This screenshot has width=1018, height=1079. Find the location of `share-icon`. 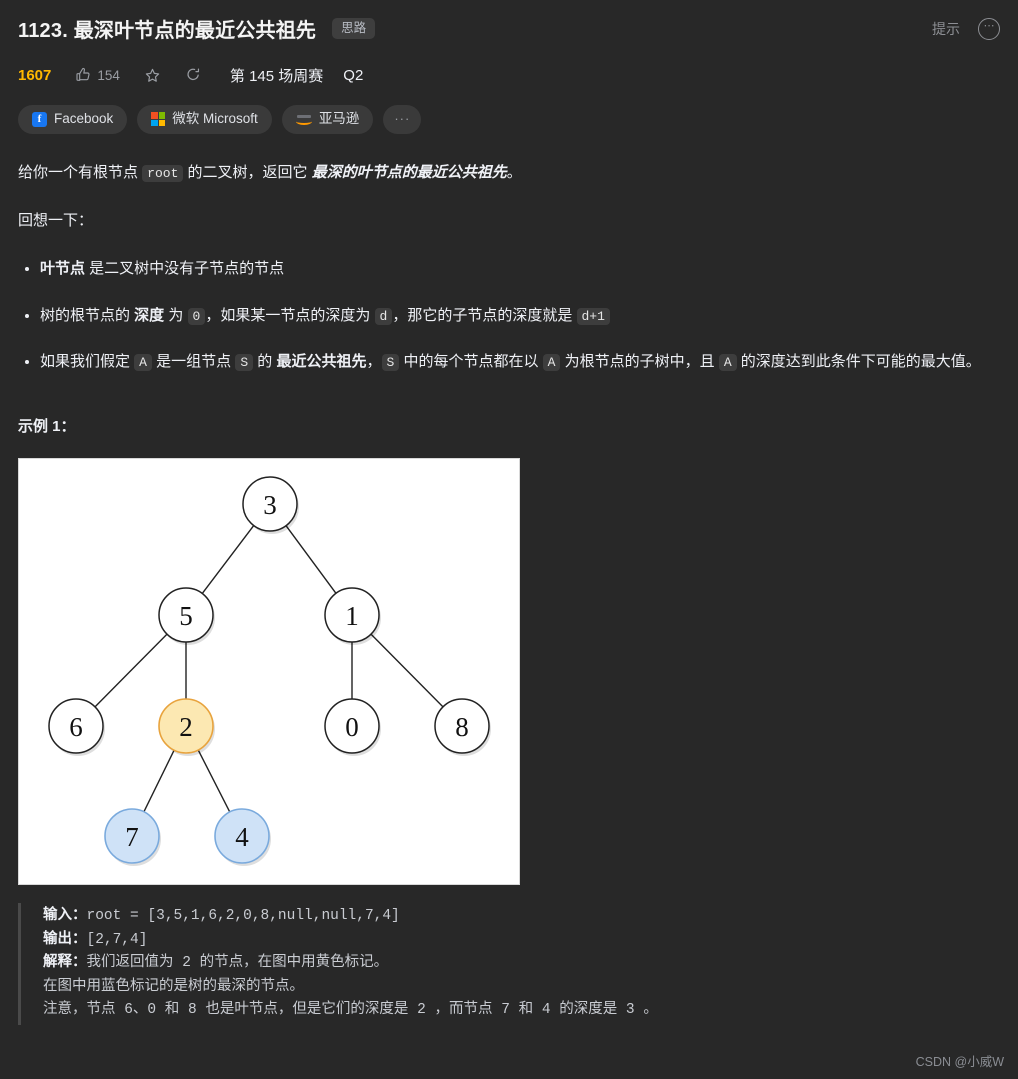

share-icon is located at coordinates (193, 75).